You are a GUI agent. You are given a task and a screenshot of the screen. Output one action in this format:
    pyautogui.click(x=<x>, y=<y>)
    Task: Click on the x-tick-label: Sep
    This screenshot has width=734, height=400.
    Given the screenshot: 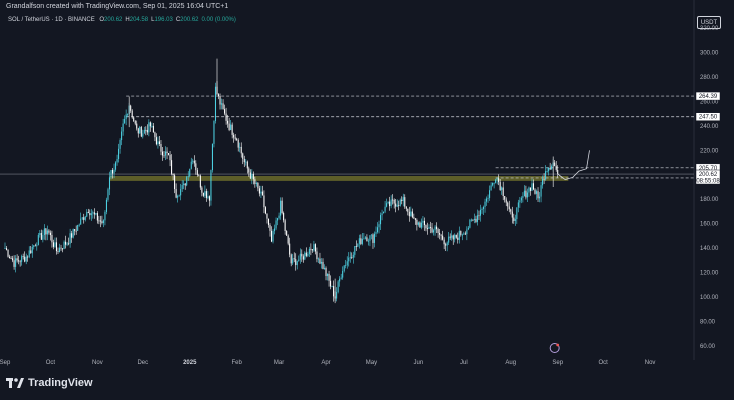 What is the action you would take?
    pyautogui.click(x=5, y=363)
    